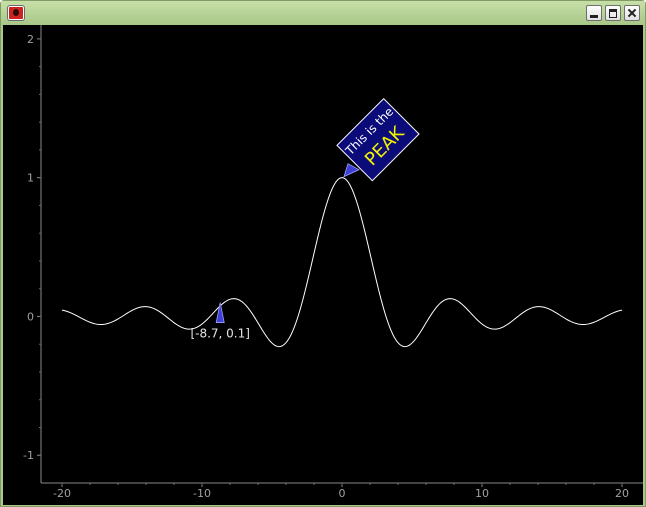 The height and width of the screenshot is (507, 646). What do you see at coordinates (202, 493) in the screenshot?
I see `x-tick-label: -10` at bounding box center [202, 493].